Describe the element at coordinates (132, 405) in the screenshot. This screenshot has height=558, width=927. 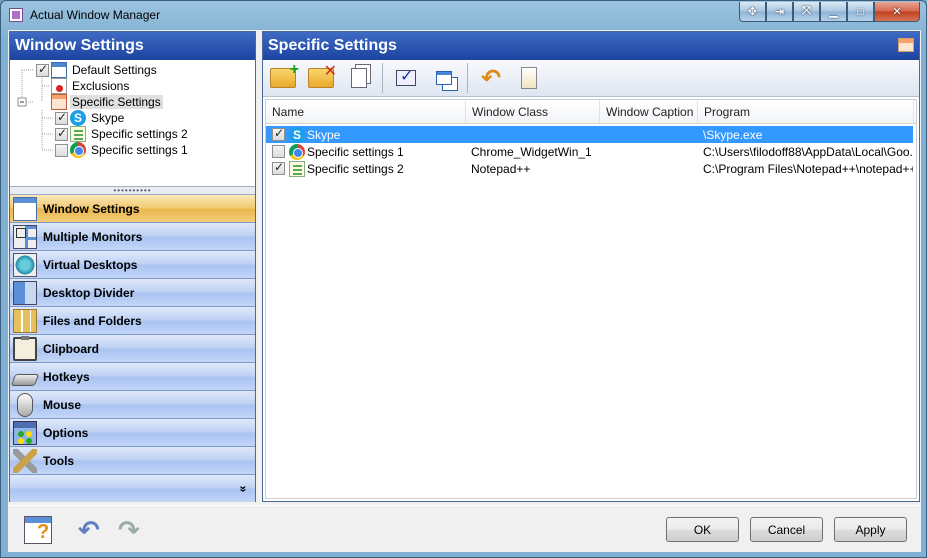
I see `nav-mouse: Mouse` at that location.